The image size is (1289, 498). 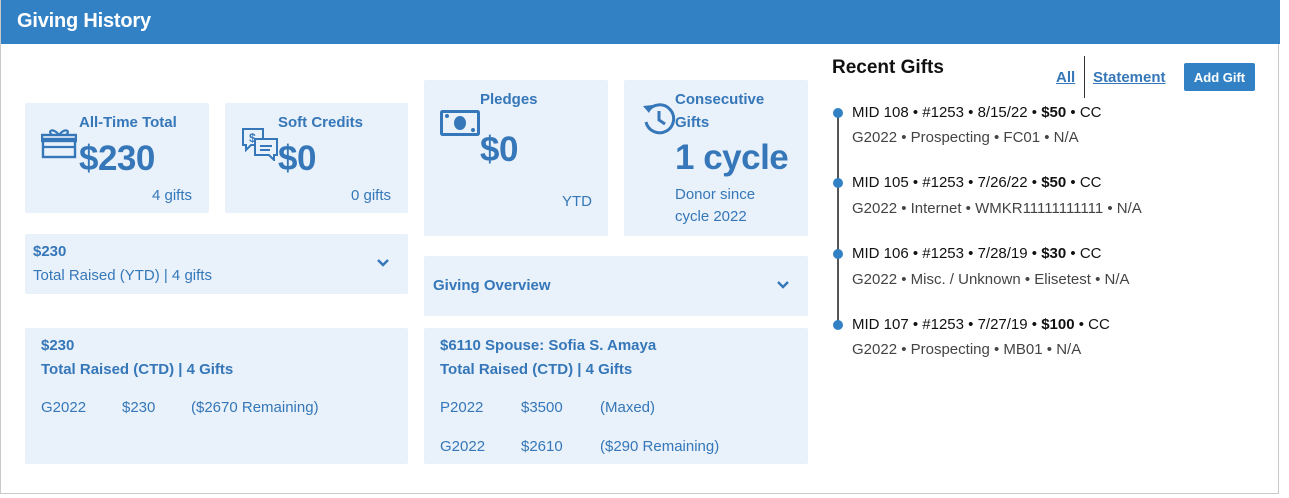 What do you see at coordinates (711, 216) in the screenshot?
I see `donor-since-line2: cycle 2022` at bounding box center [711, 216].